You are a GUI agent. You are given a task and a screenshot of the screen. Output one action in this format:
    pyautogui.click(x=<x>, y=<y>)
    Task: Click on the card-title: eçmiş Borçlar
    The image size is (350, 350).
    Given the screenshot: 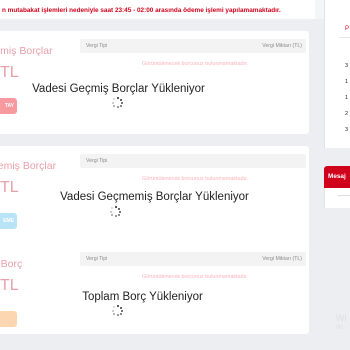 What is the action you would take?
    pyautogui.click(x=26, y=51)
    